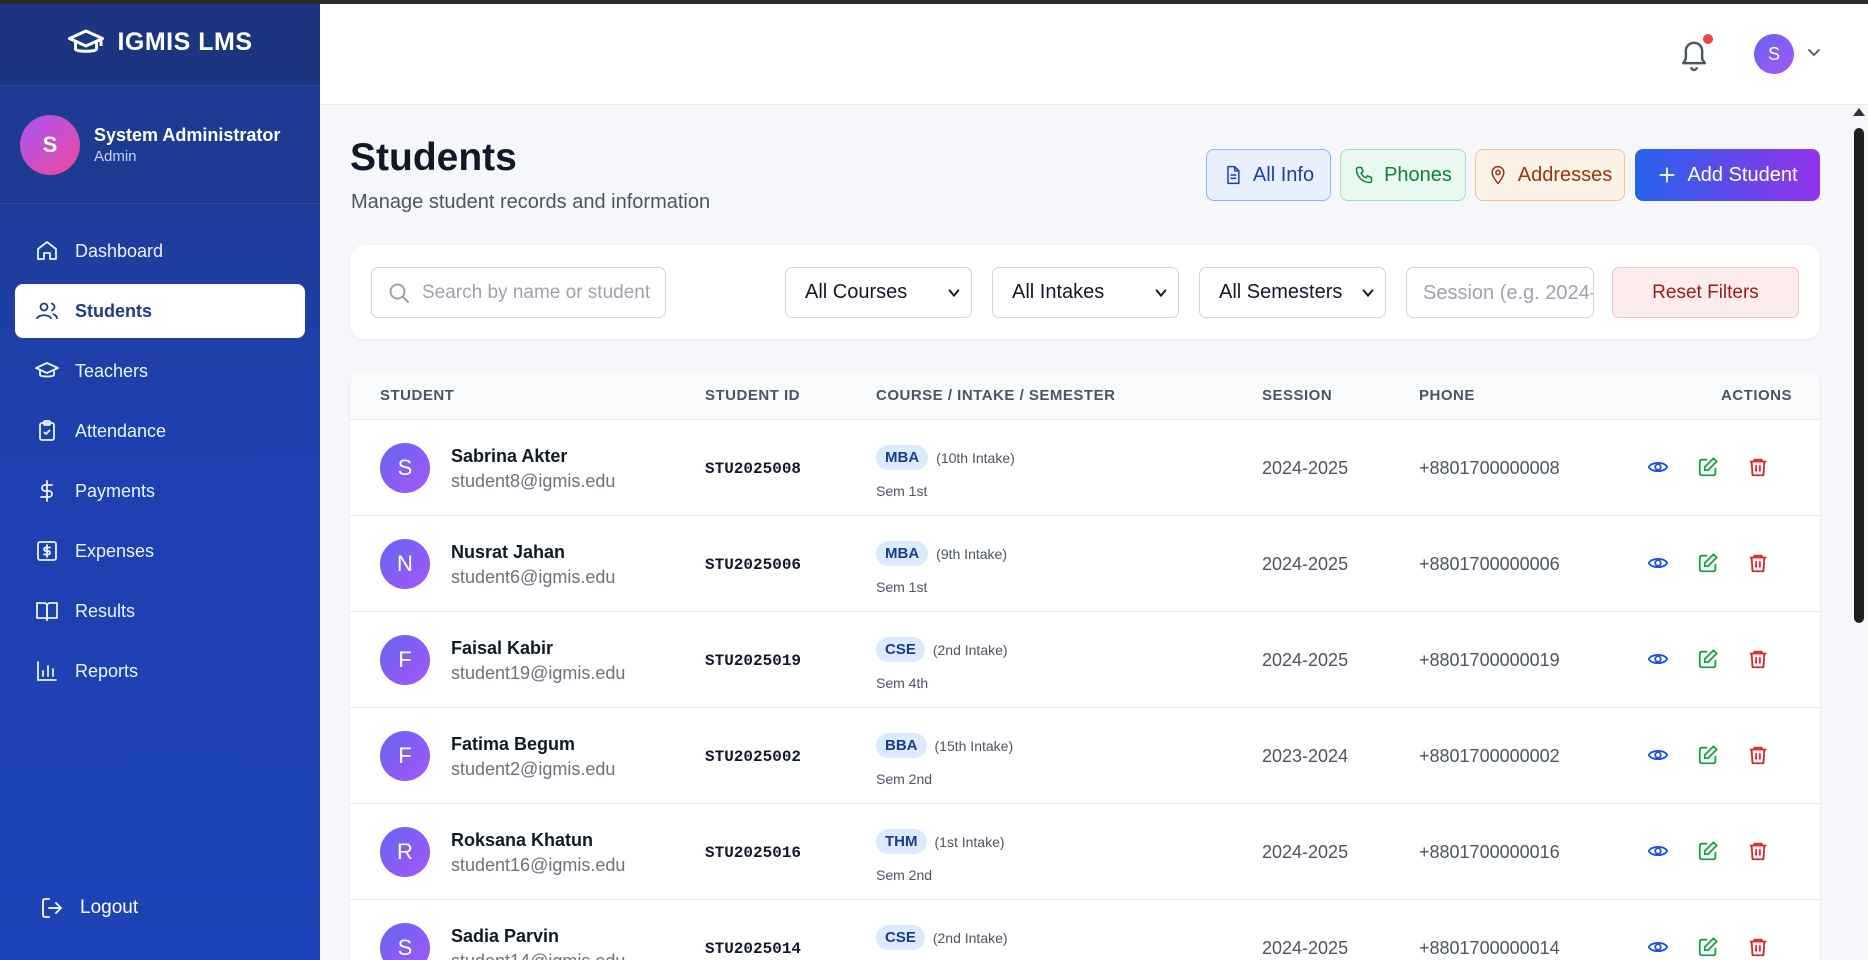  Describe the element at coordinates (47, 551) in the screenshot. I see `receipt-dollar-icon` at that location.